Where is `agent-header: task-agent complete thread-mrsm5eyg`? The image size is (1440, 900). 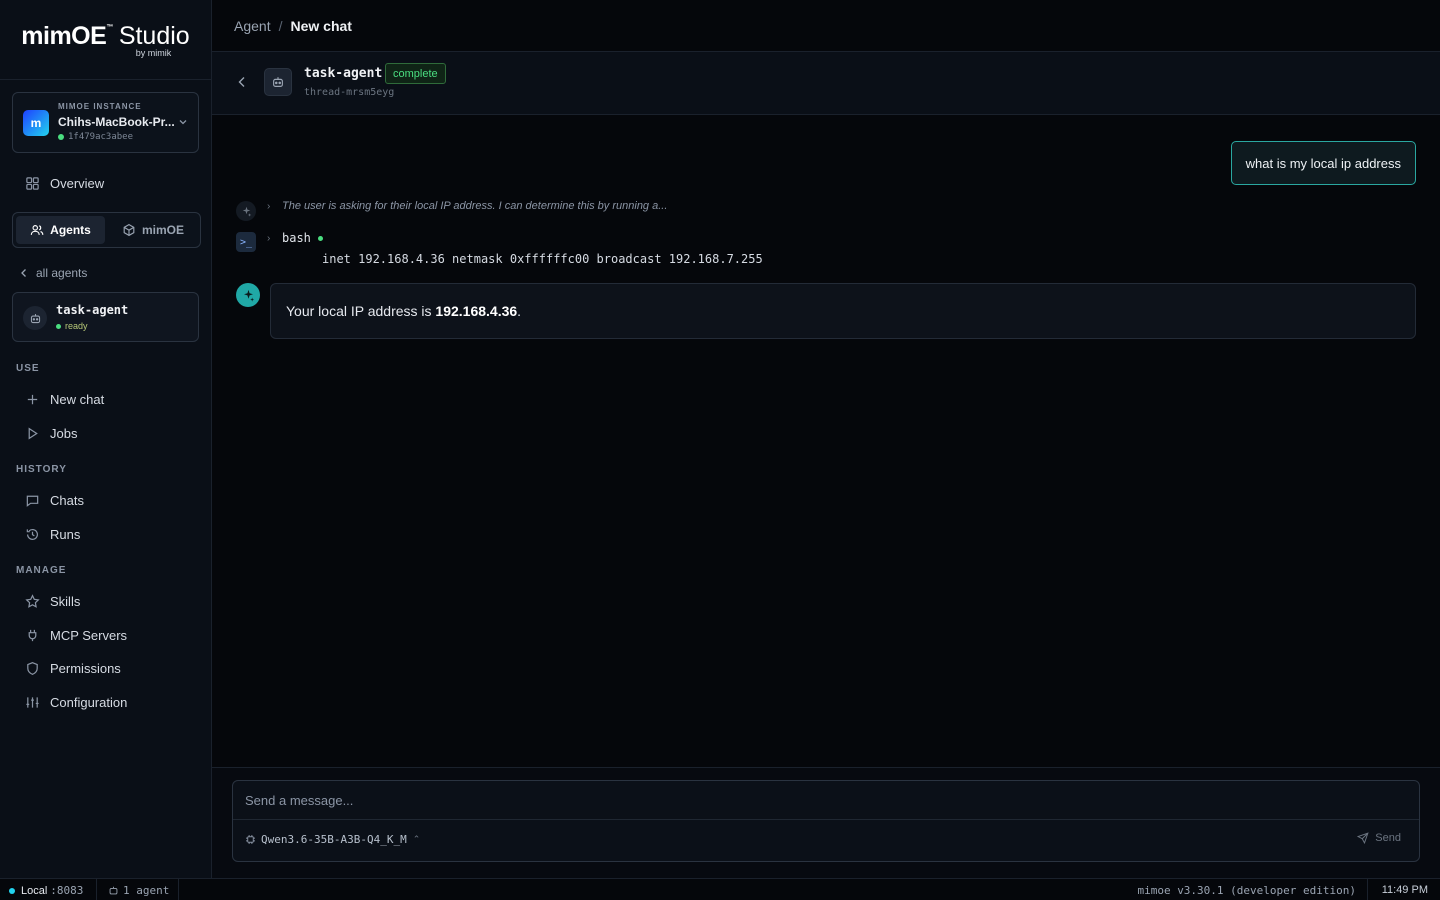 agent-header: task-agent complete thread-mrsm5eyg is located at coordinates (826, 83).